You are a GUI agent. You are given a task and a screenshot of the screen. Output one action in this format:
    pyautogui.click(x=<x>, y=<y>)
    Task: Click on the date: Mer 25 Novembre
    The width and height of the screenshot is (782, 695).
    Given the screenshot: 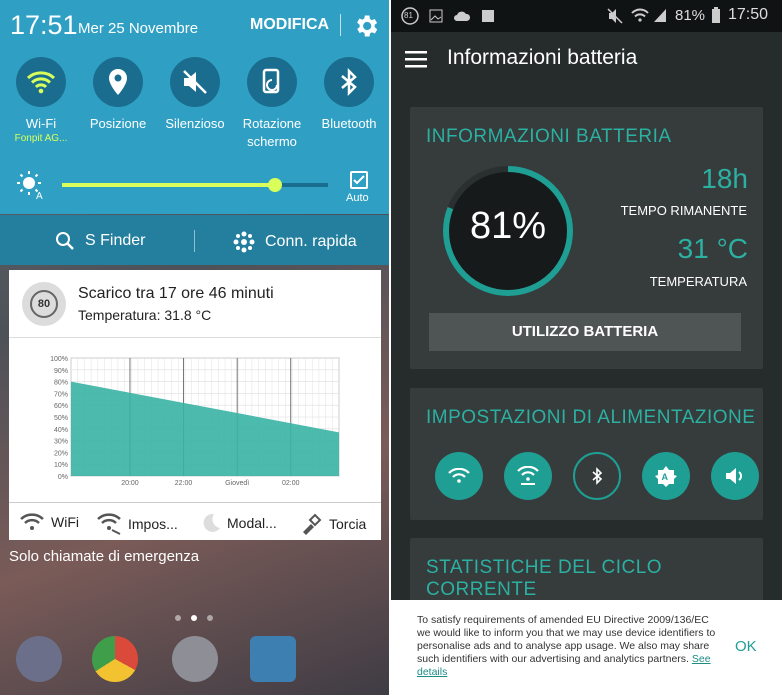 What is the action you would take?
    pyautogui.click(x=138, y=28)
    